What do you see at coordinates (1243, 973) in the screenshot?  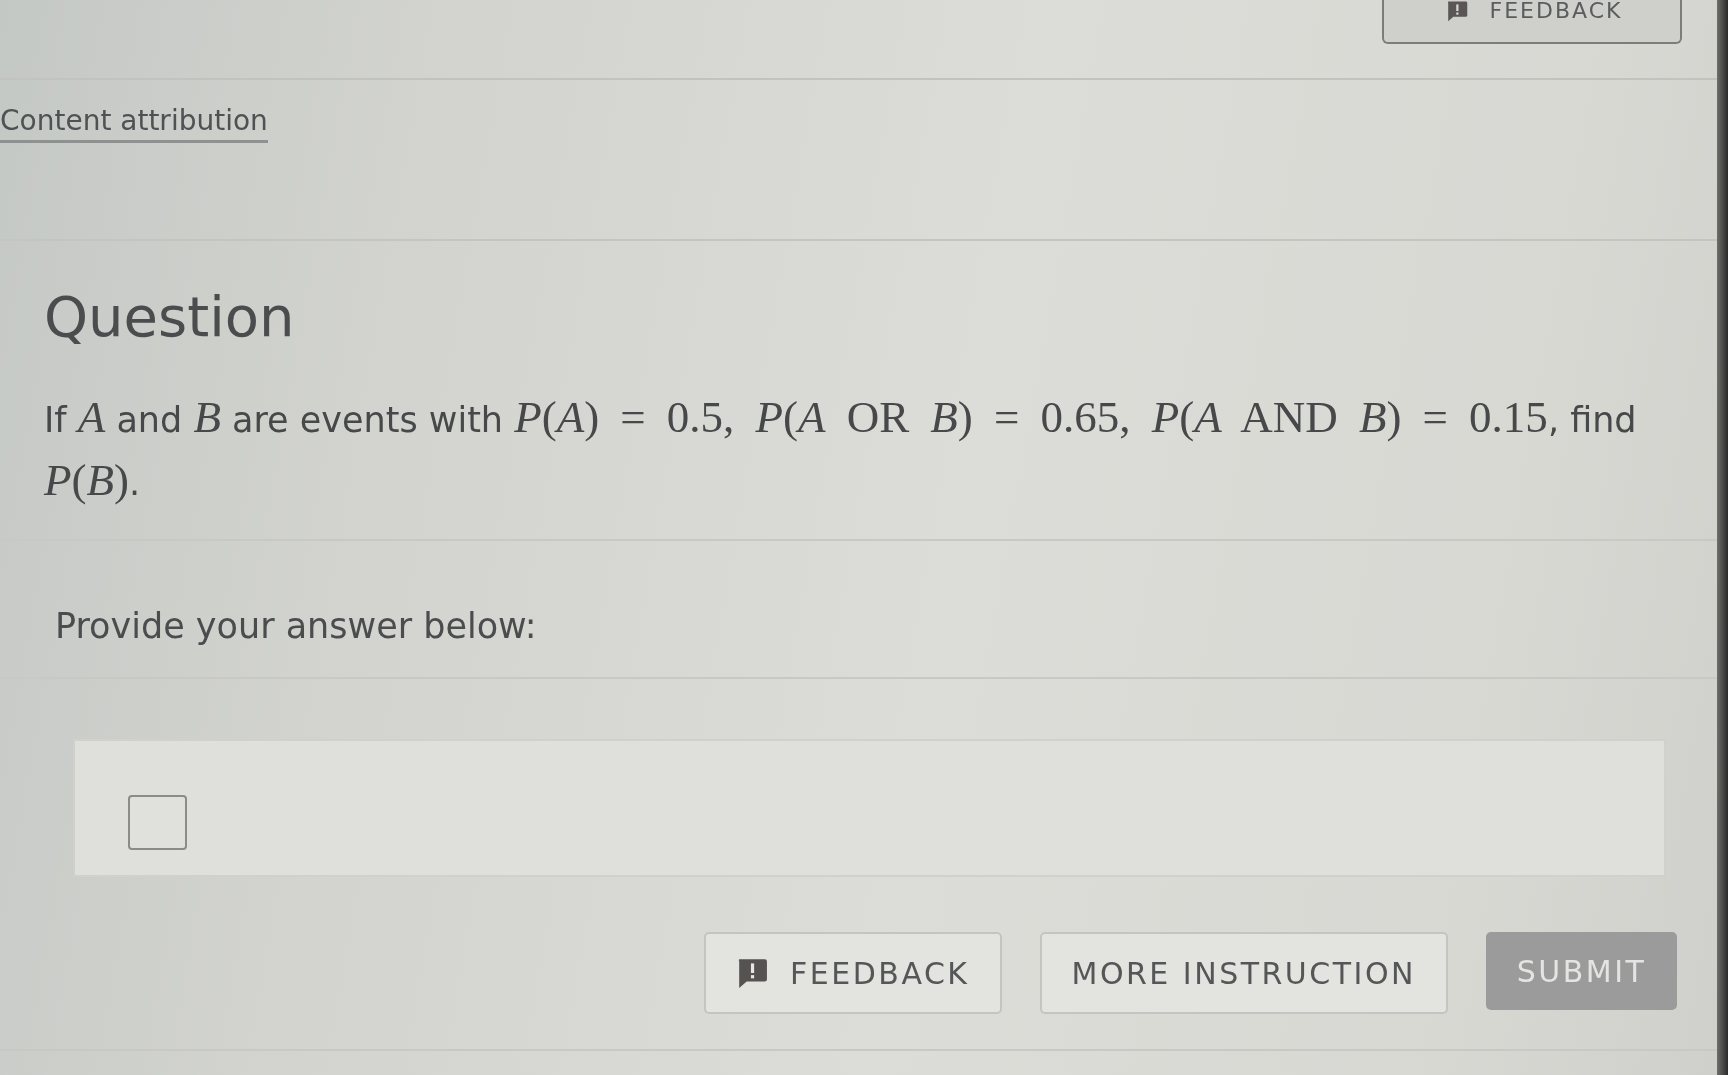 I see `more-instruction-button: MORE INSTRUCTION` at bounding box center [1243, 973].